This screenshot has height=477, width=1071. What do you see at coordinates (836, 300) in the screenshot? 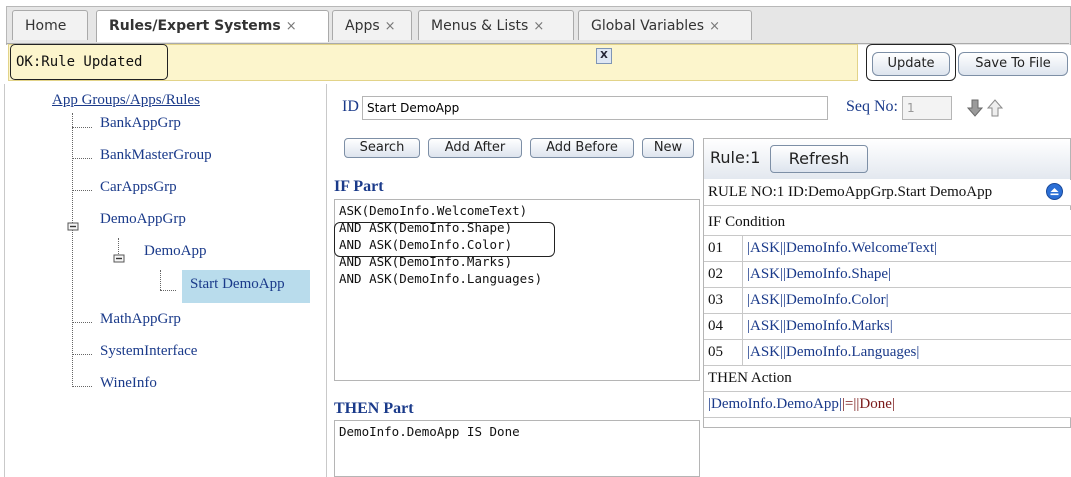
I see `condition-variable: |DemoInfo.Color|` at bounding box center [836, 300].